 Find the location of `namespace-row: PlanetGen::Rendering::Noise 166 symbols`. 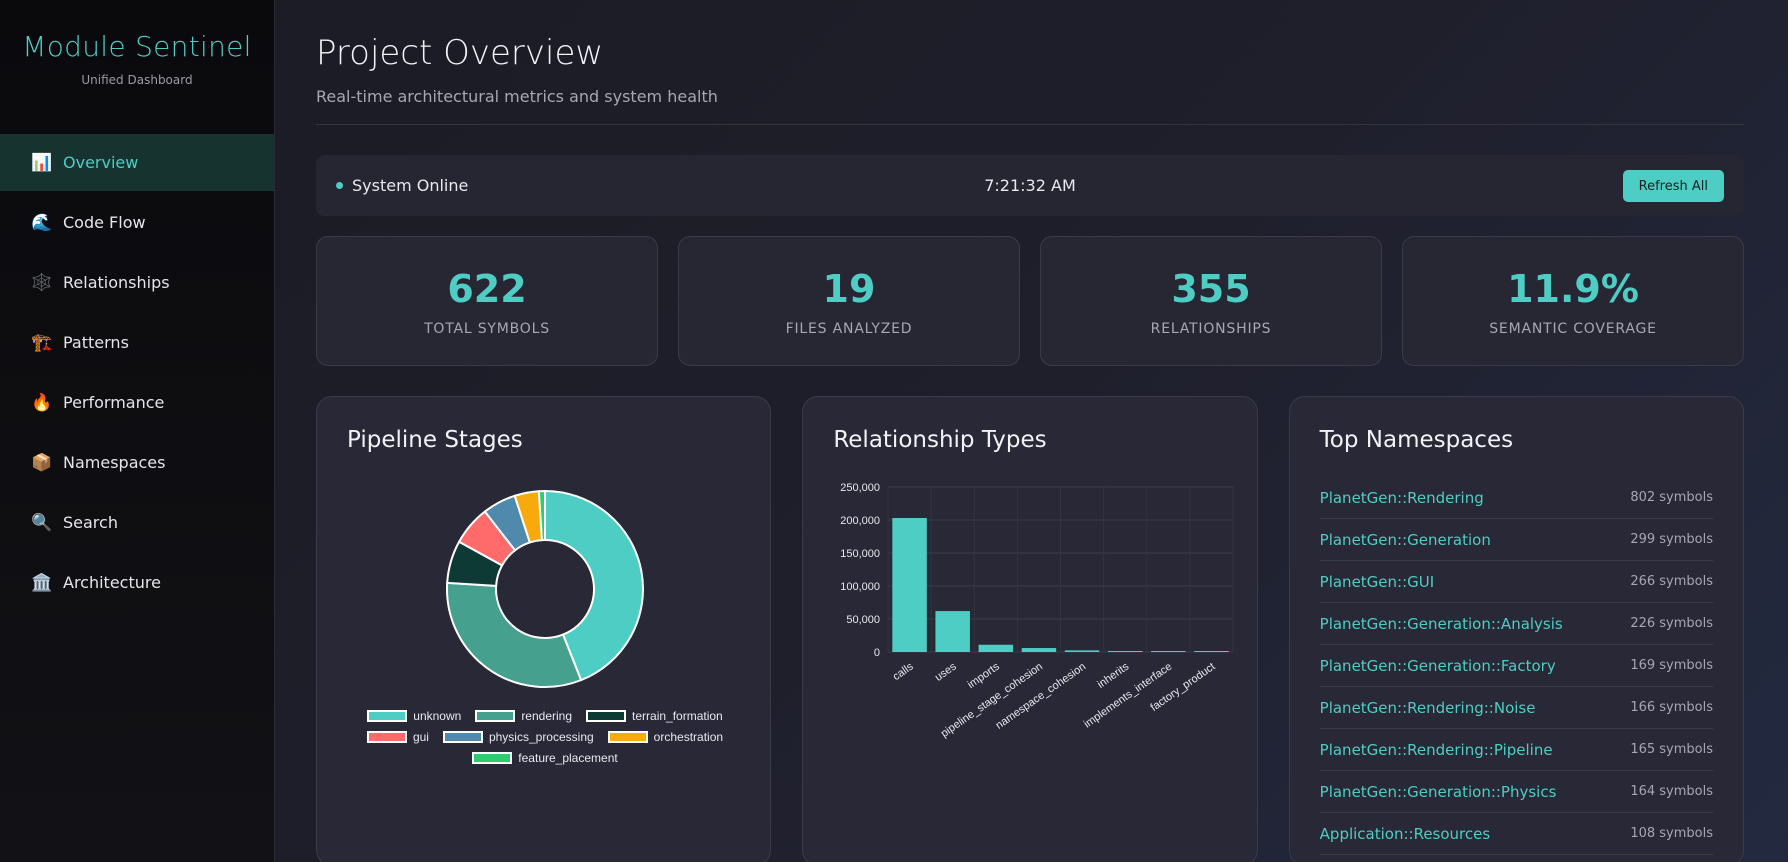

namespace-row: PlanetGen::Rendering::Noise 166 symbols is located at coordinates (1516, 708).